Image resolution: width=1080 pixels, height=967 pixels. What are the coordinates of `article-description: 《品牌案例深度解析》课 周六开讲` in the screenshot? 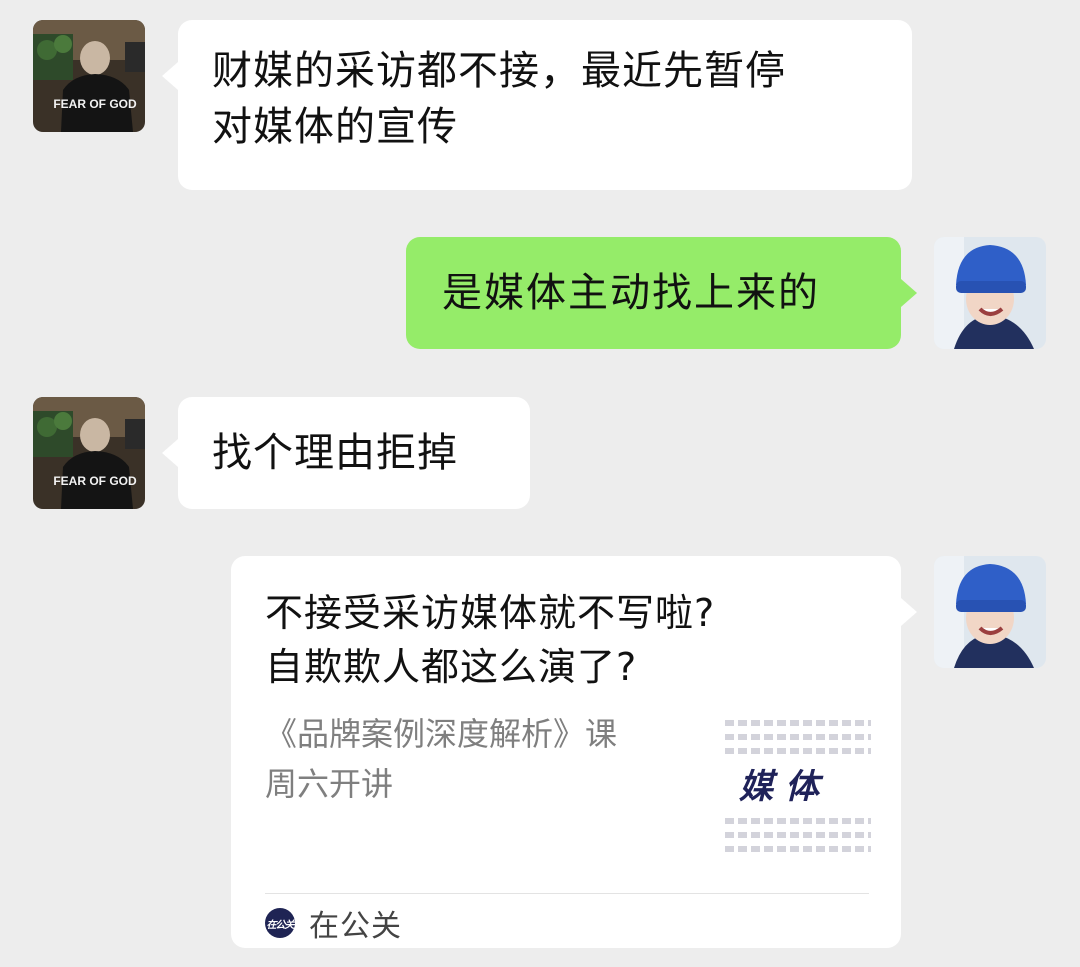 It's located at (475, 759).